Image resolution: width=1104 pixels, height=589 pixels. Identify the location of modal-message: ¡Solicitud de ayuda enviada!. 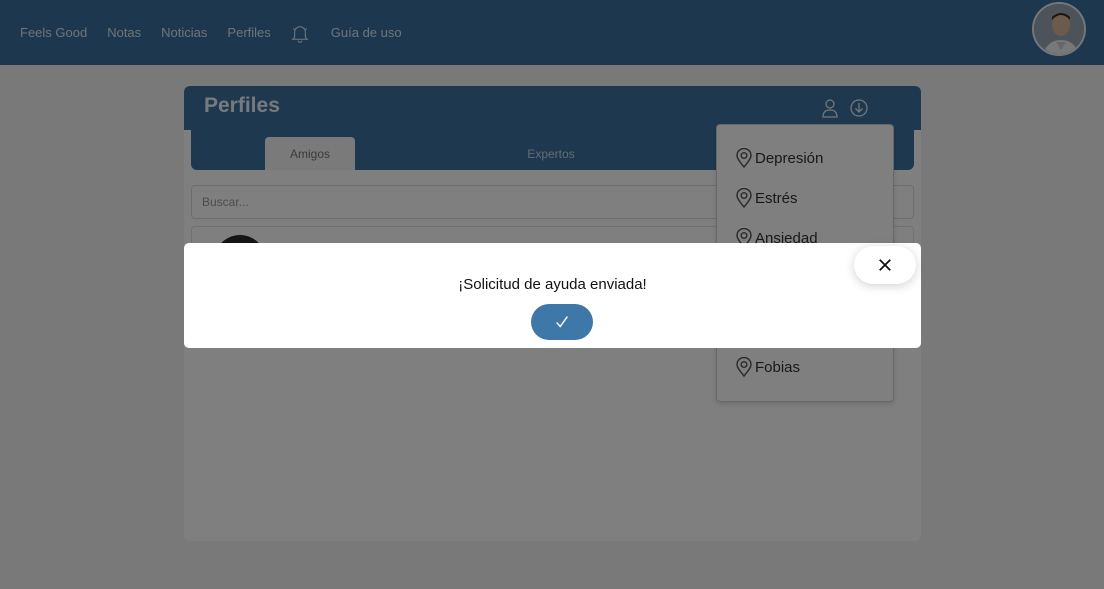
(552, 284).